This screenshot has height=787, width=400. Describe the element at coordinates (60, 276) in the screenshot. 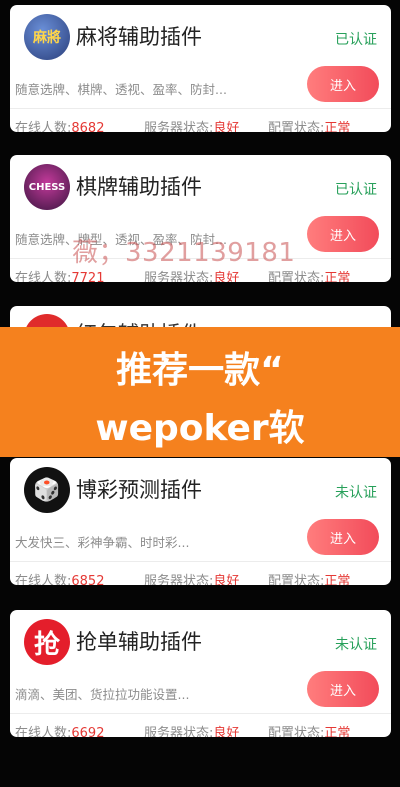

I see `online-count: 在线人数:7721` at that location.